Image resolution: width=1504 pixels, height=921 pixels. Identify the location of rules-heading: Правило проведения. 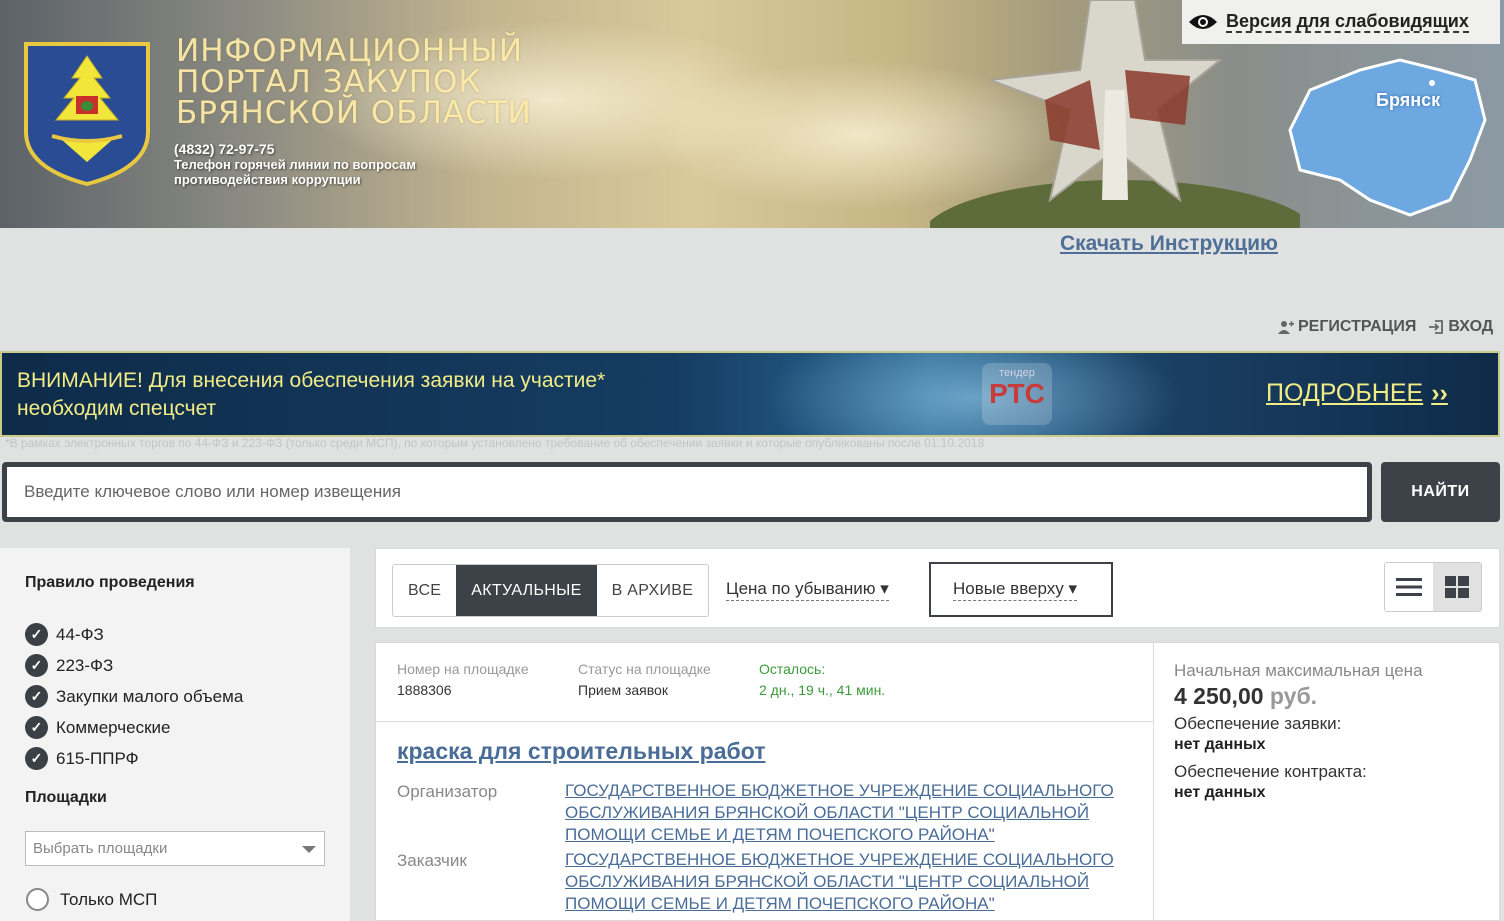
(110, 582).